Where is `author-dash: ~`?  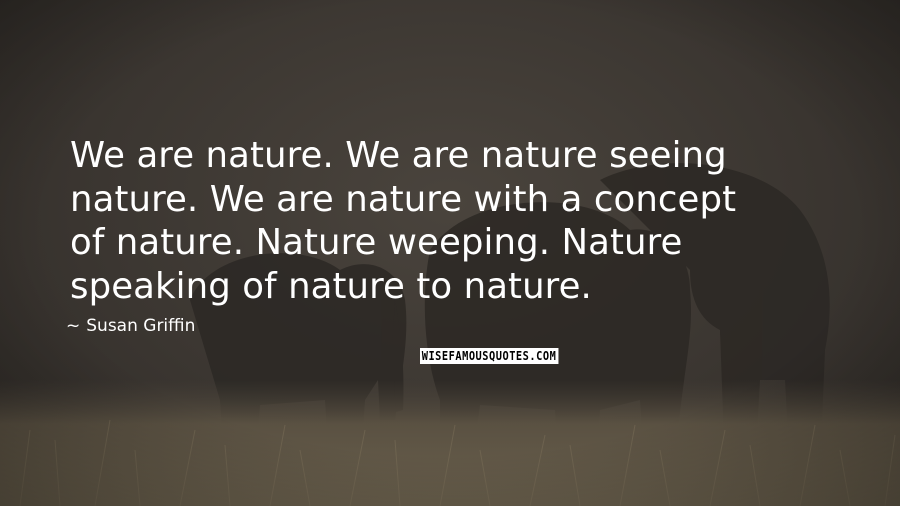 author-dash: ~ is located at coordinates (73, 326).